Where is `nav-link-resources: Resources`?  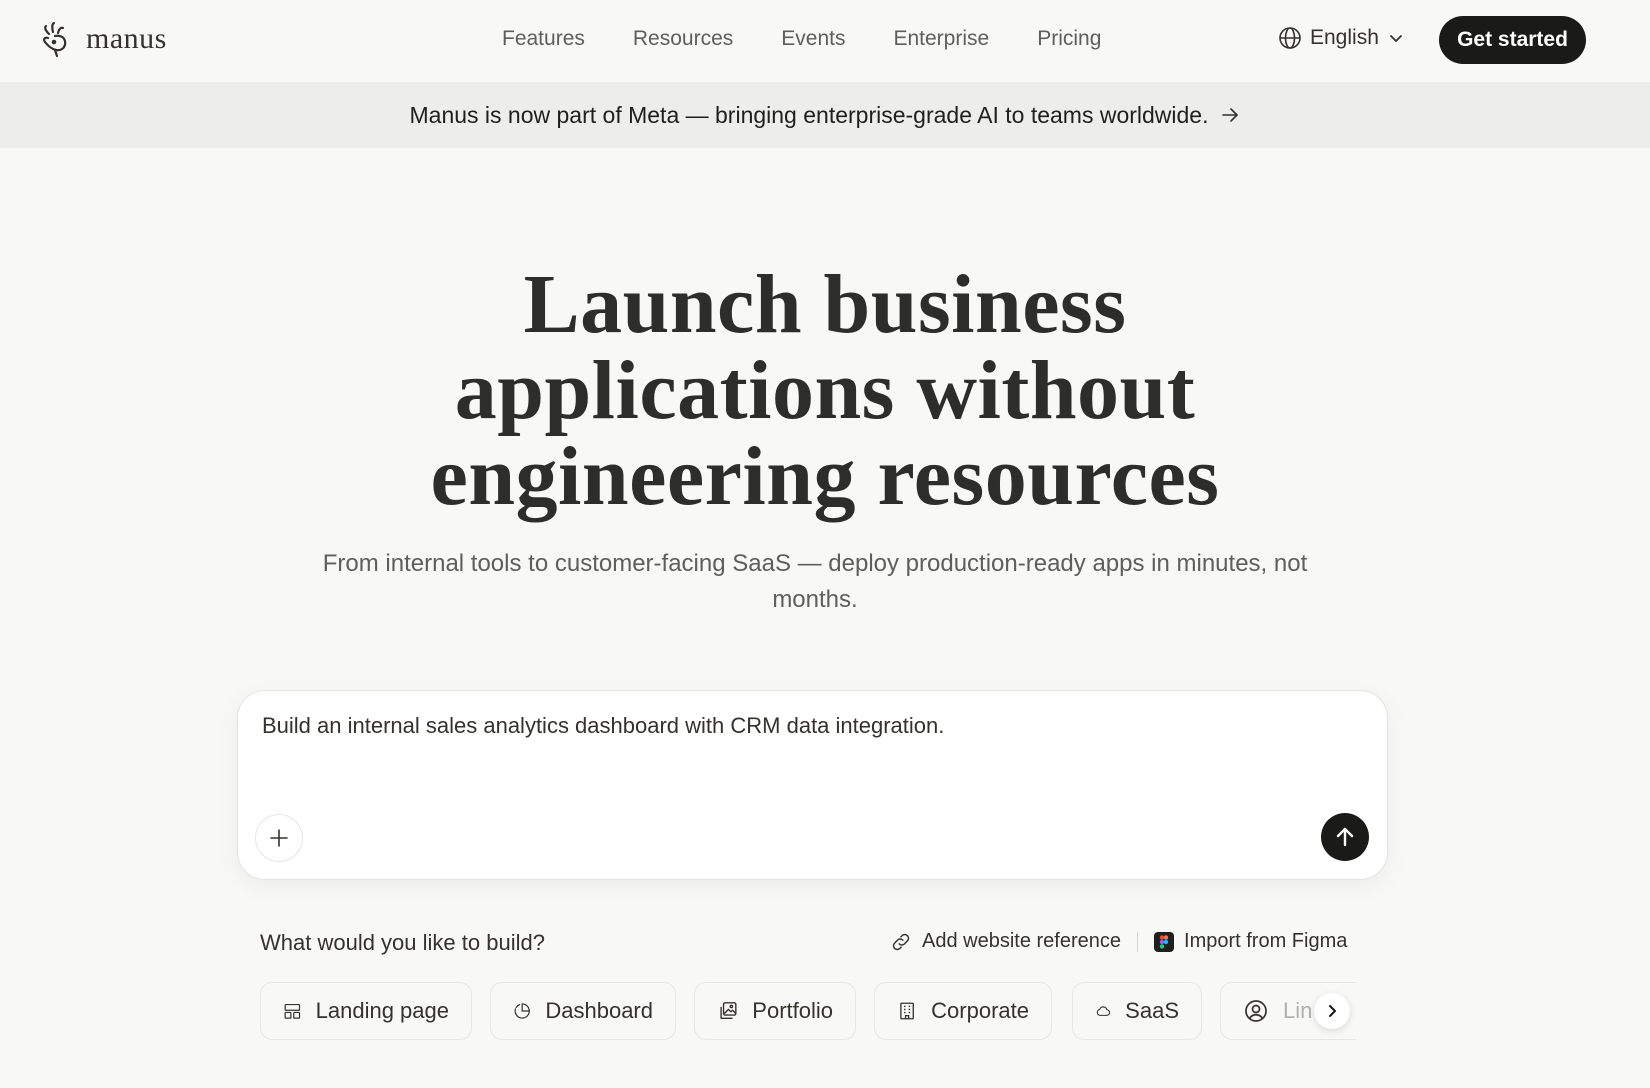
nav-link-resources: Resources is located at coordinates (683, 39).